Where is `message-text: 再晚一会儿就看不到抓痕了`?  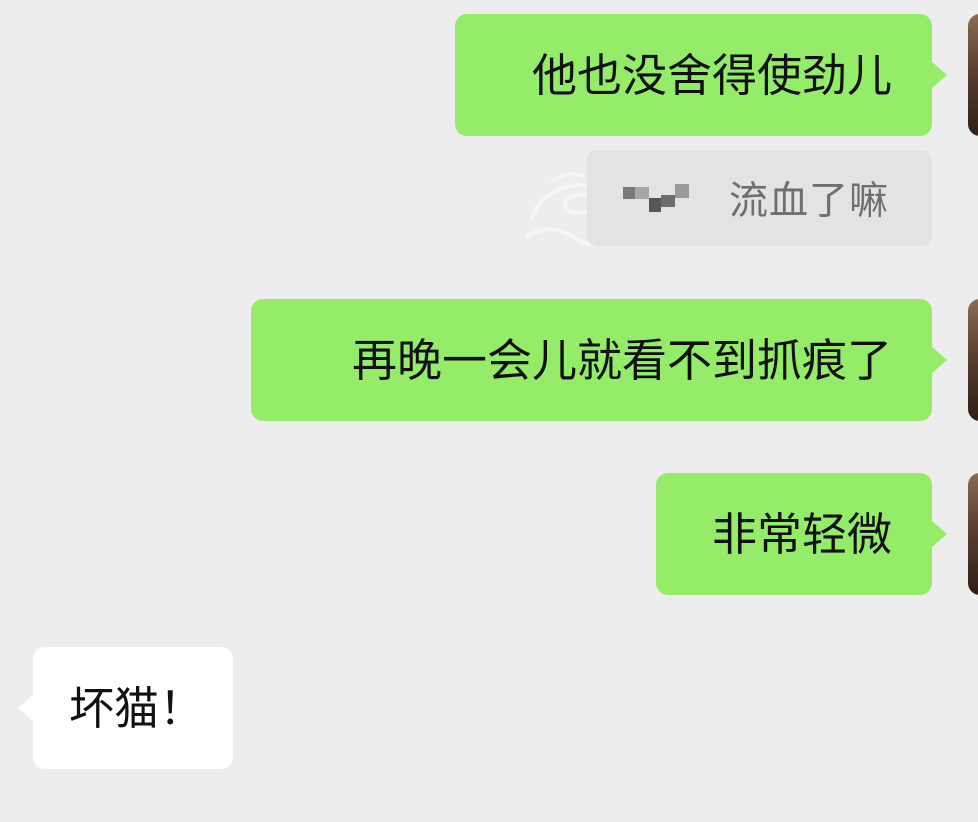 message-text: 再晚一会儿就看不到抓痕了 is located at coordinates (621, 360).